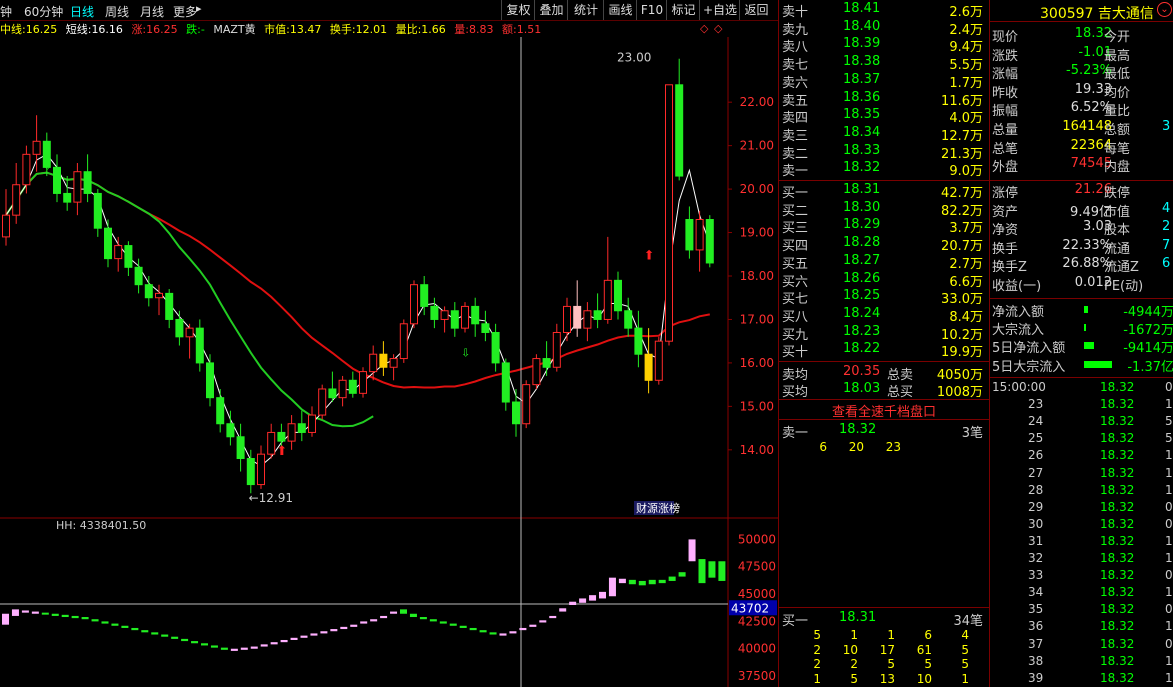 This screenshot has height=687, width=1173. What do you see at coordinates (1166, 126) in the screenshot?
I see `quote-value-2: 3` at bounding box center [1166, 126].